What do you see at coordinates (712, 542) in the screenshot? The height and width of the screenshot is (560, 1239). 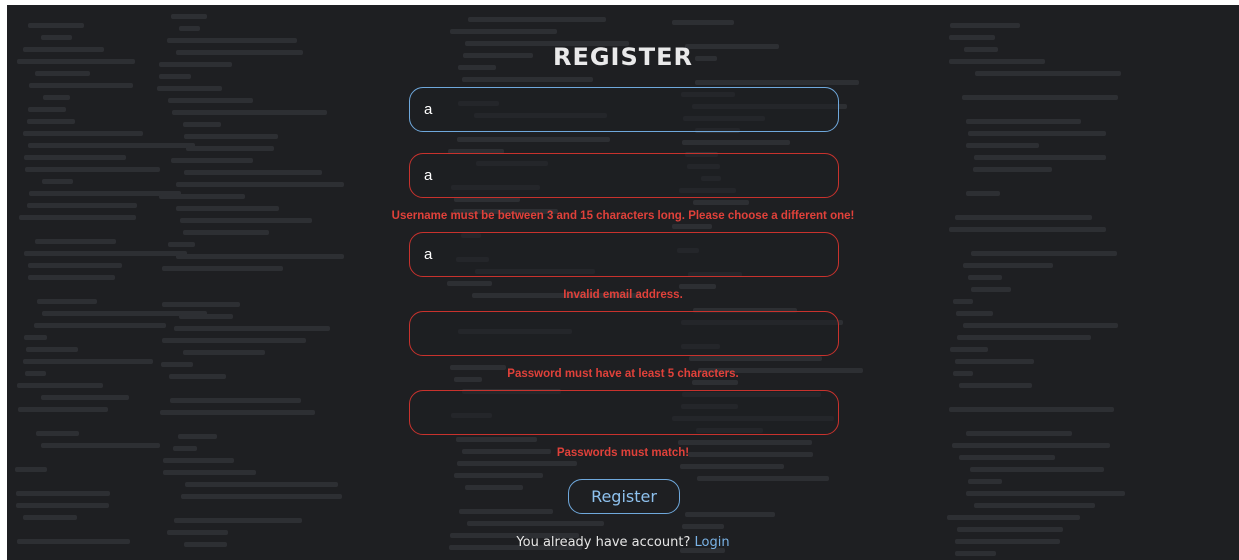 I see `login-link: Login` at bounding box center [712, 542].